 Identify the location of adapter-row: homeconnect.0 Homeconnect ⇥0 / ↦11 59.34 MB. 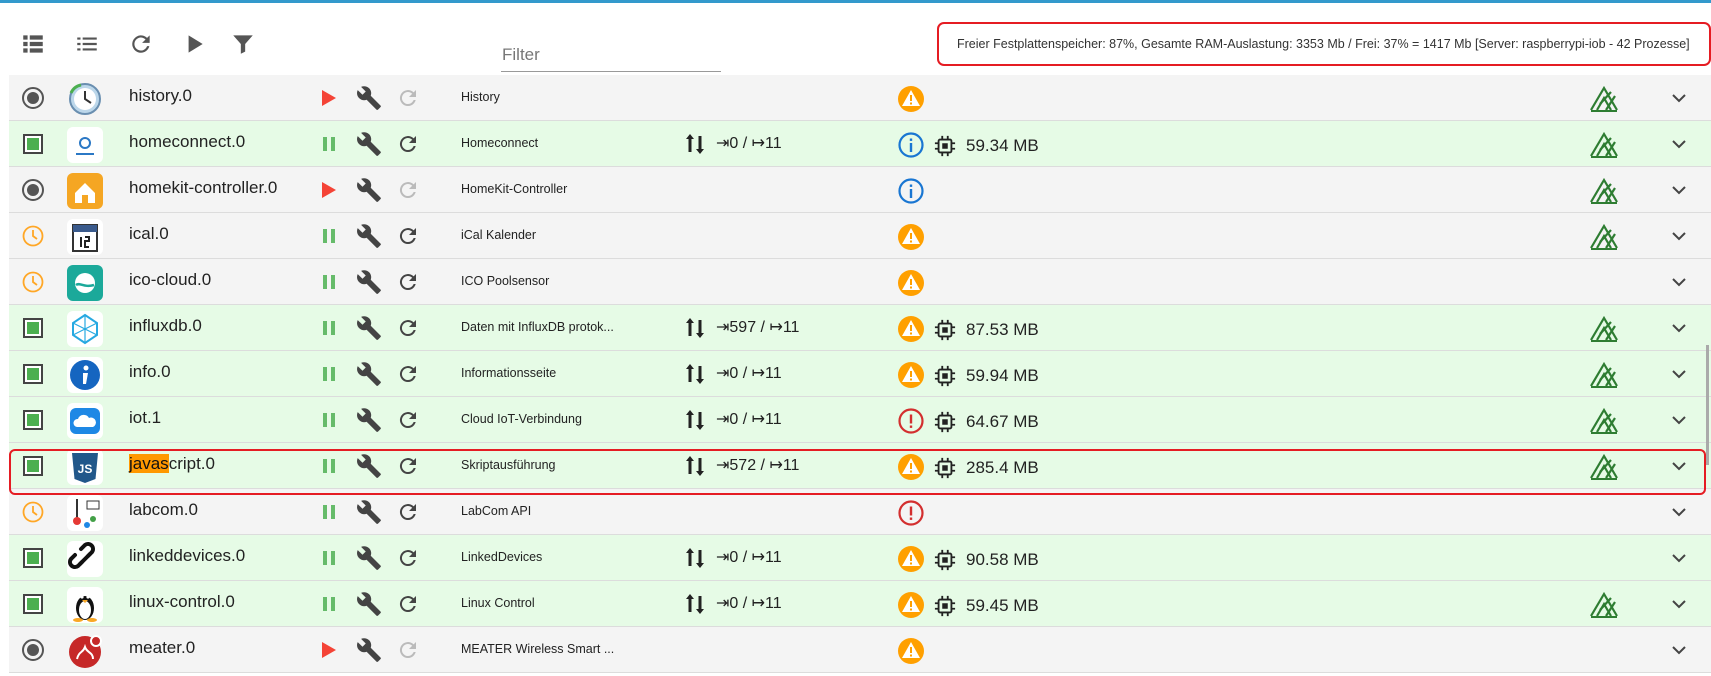
(860, 144).